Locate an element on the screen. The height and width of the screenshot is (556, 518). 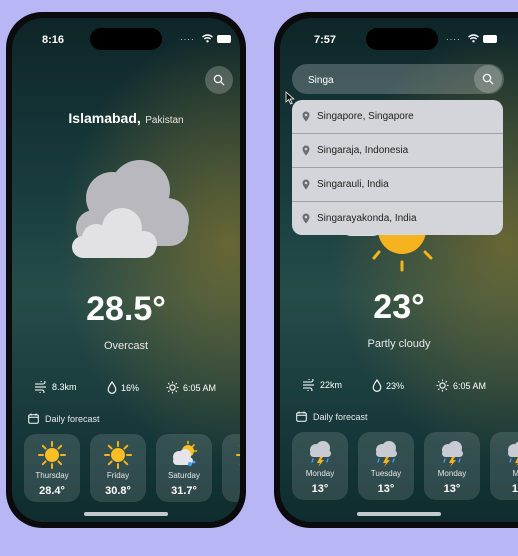
search-result-item: Singapore, Singapore is located at coordinates (397, 117).